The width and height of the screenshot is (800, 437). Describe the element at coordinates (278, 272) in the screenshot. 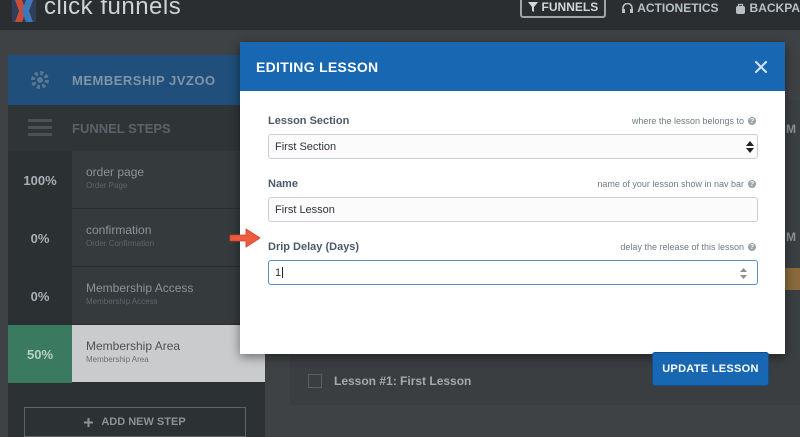

I see `drip-delay-value: 1` at that location.